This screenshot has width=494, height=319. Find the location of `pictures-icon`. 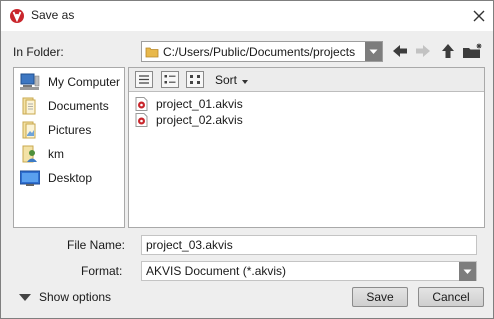

pictures-icon is located at coordinates (29, 130).